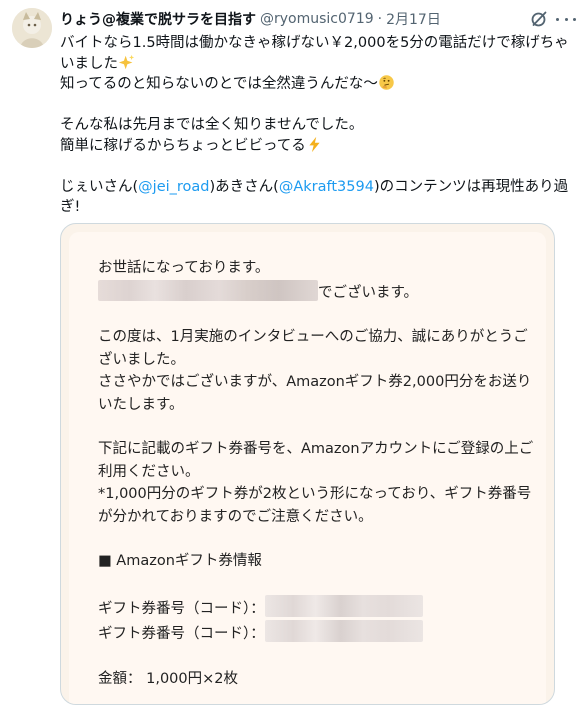 Image resolution: width=585 pixels, height=705 pixels. What do you see at coordinates (208, 290) in the screenshot?
I see `redacted-name` at bounding box center [208, 290].